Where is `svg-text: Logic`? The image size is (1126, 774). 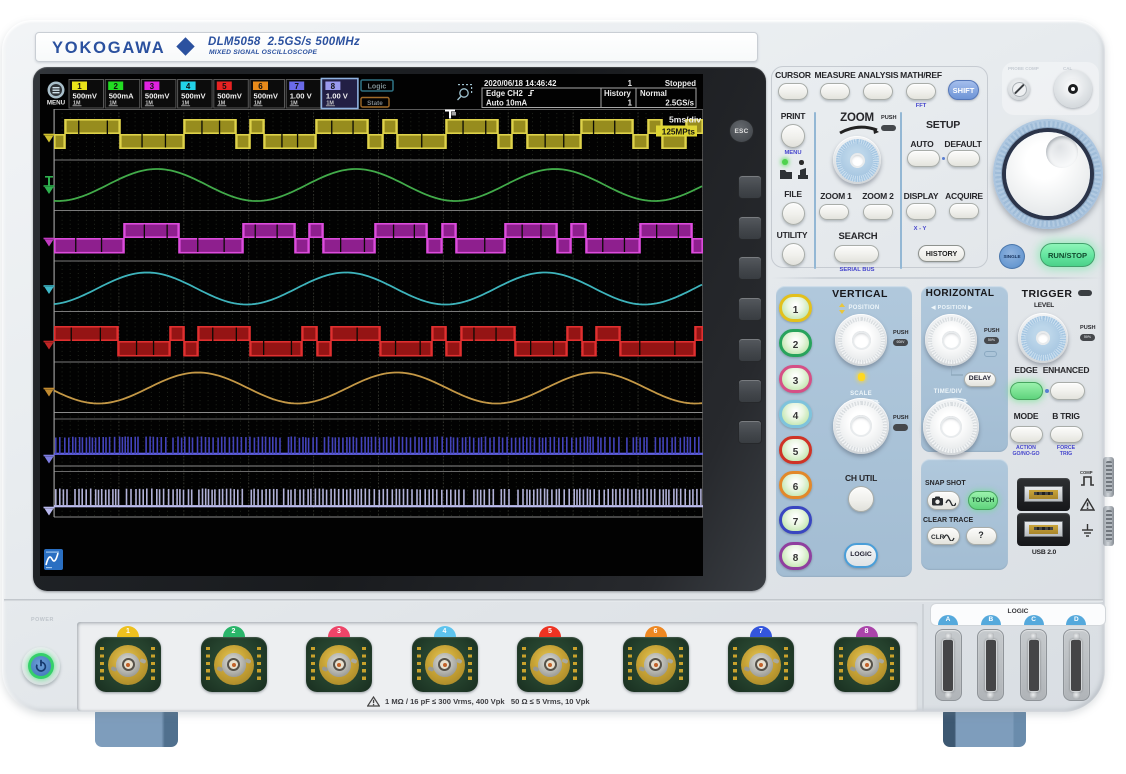
svg-text: Logic is located at coordinates (377, 87).